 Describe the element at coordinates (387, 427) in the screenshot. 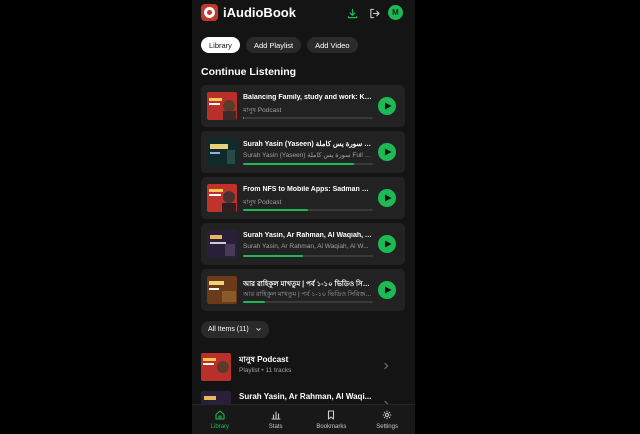

I see `nav-label: Settings` at that location.